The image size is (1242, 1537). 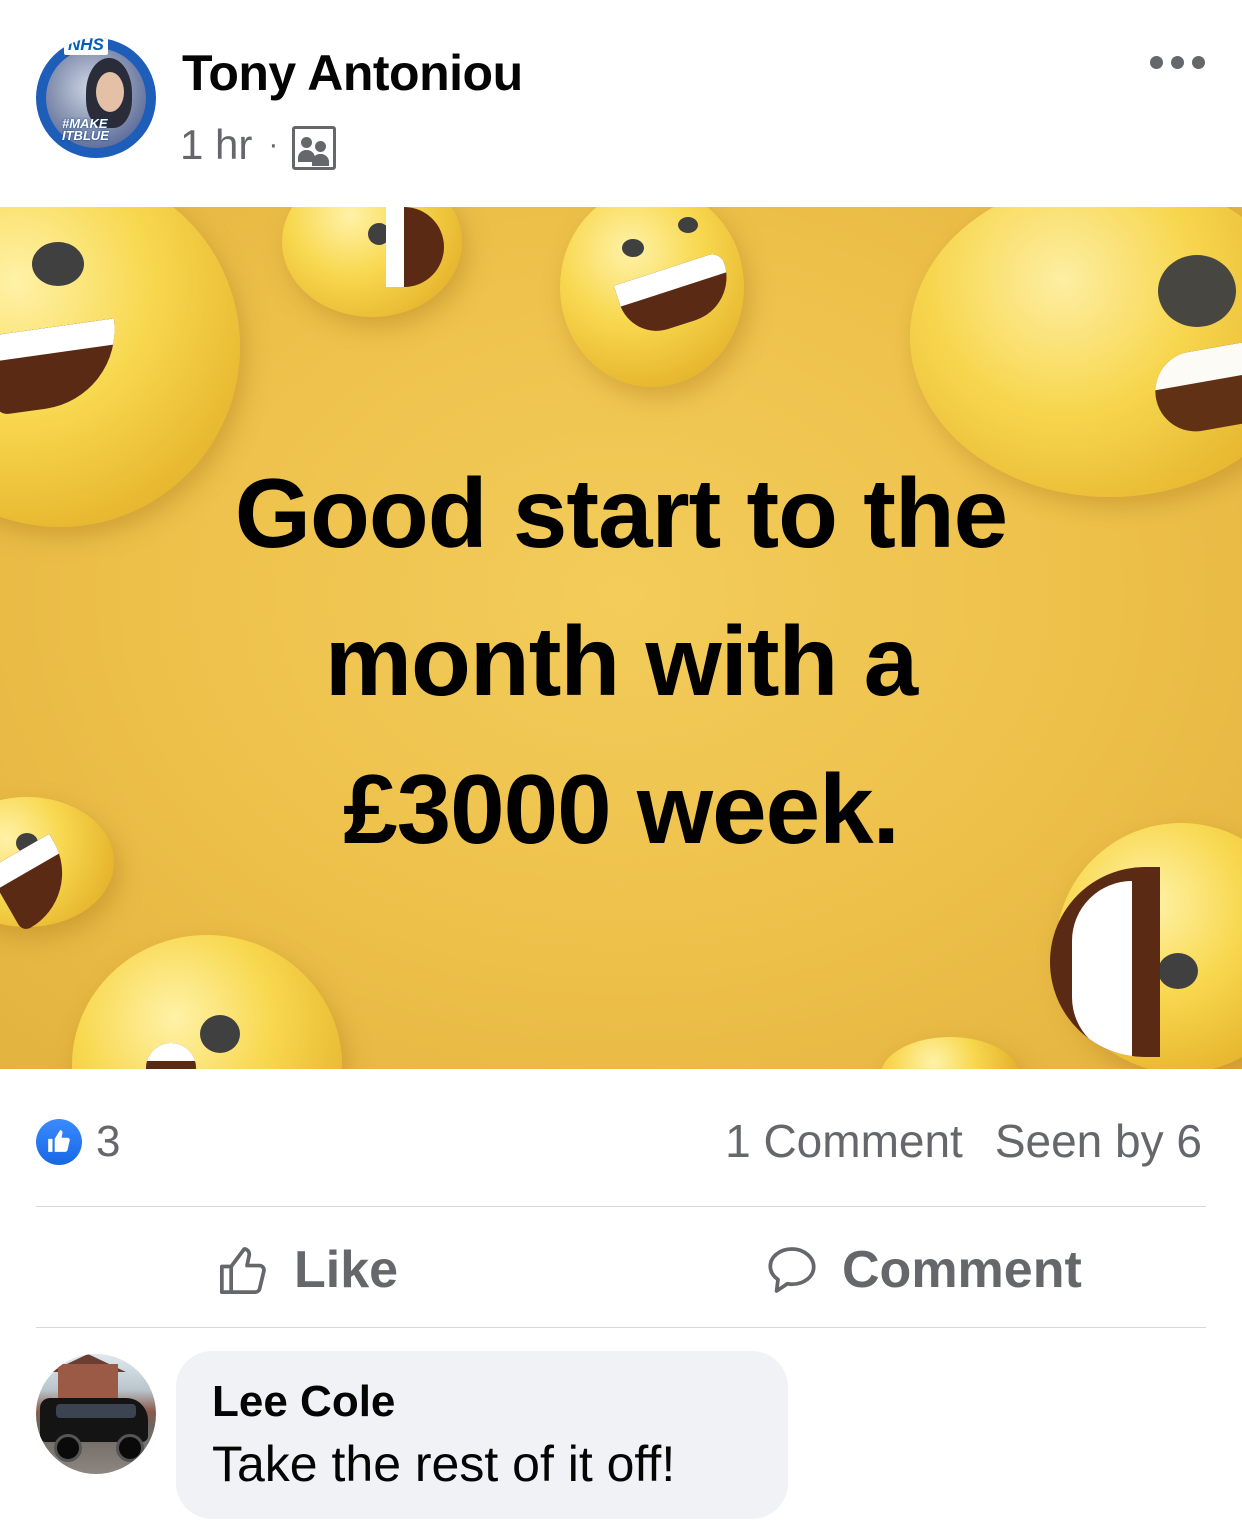 What do you see at coordinates (482, 1435) in the screenshot?
I see `comment-bubble: Lee Cole Take the rest of it off!` at bounding box center [482, 1435].